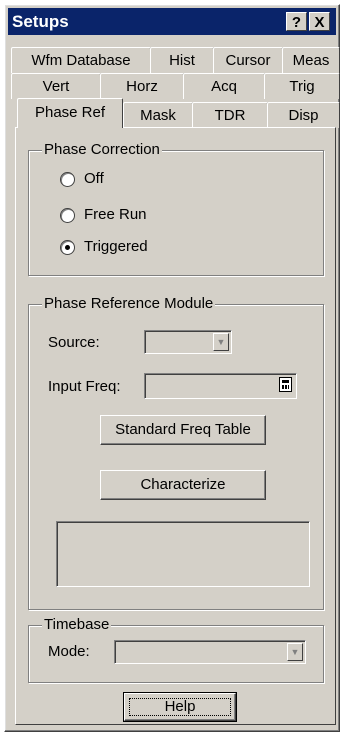 The height and width of the screenshot is (736, 345). I want to click on tab-wfm-database: Wfm Database, so click(81, 60).